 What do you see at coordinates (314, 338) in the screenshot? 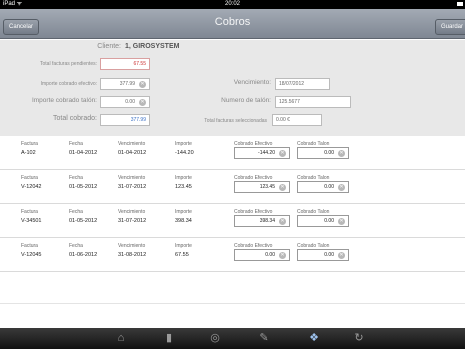
I see `money-icon: ❖` at bounding box center [314, 338].